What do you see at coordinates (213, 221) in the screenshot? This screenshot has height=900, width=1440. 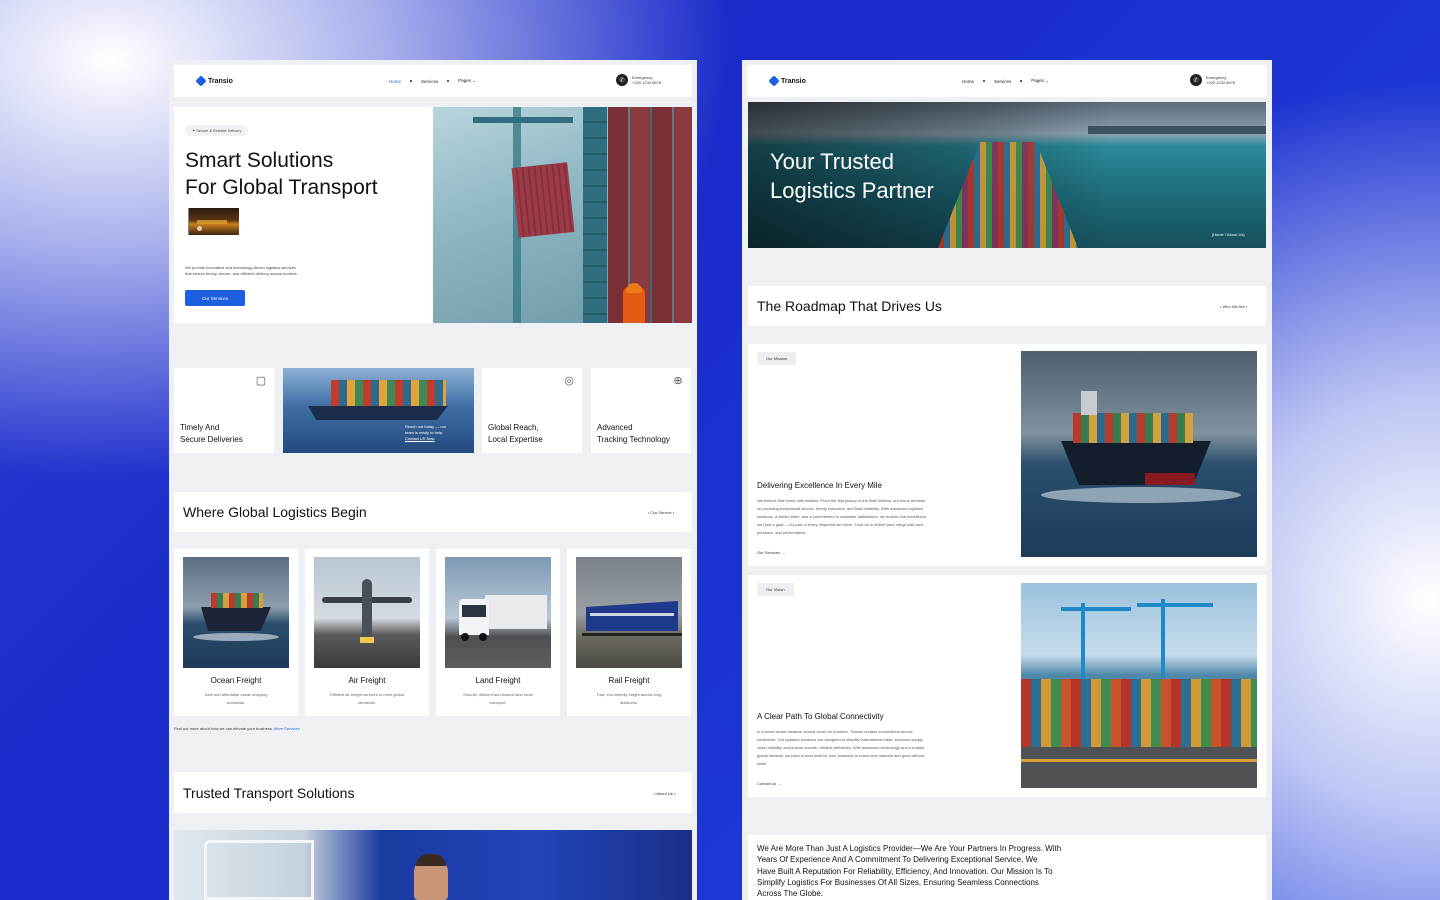 I see `hero-thumbnail` at bounding box center [213, 221].